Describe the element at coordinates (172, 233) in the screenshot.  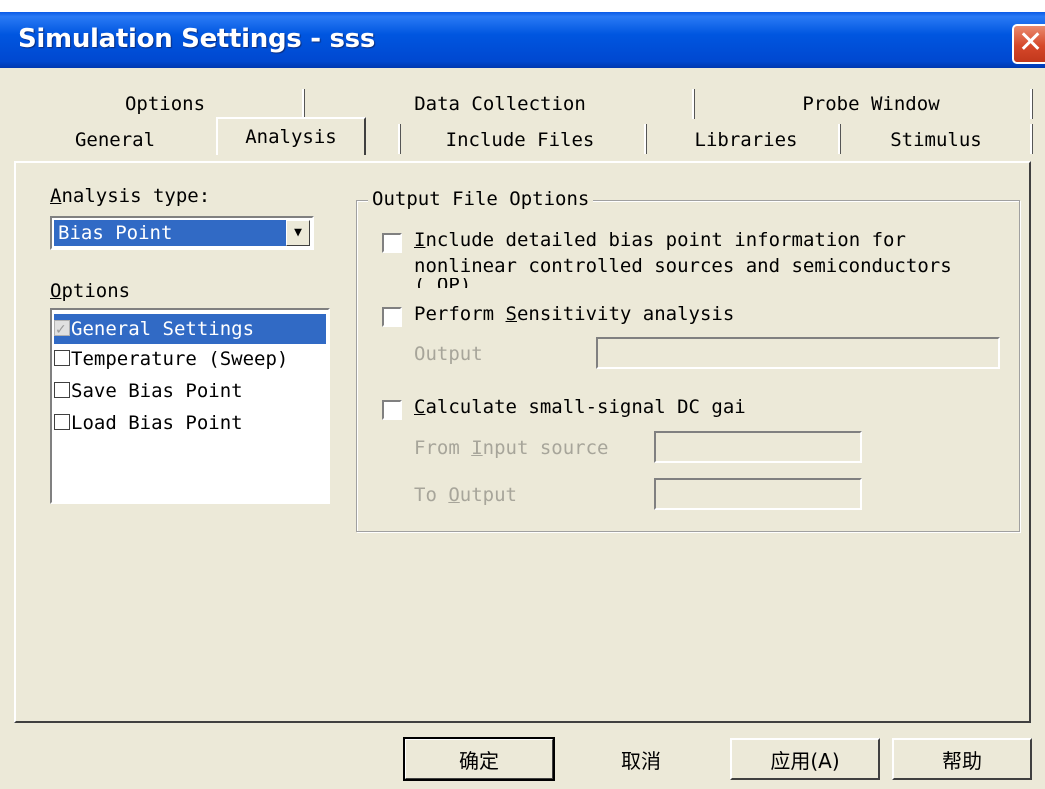
I see `analysis-type-value: Bias Point` at that location.